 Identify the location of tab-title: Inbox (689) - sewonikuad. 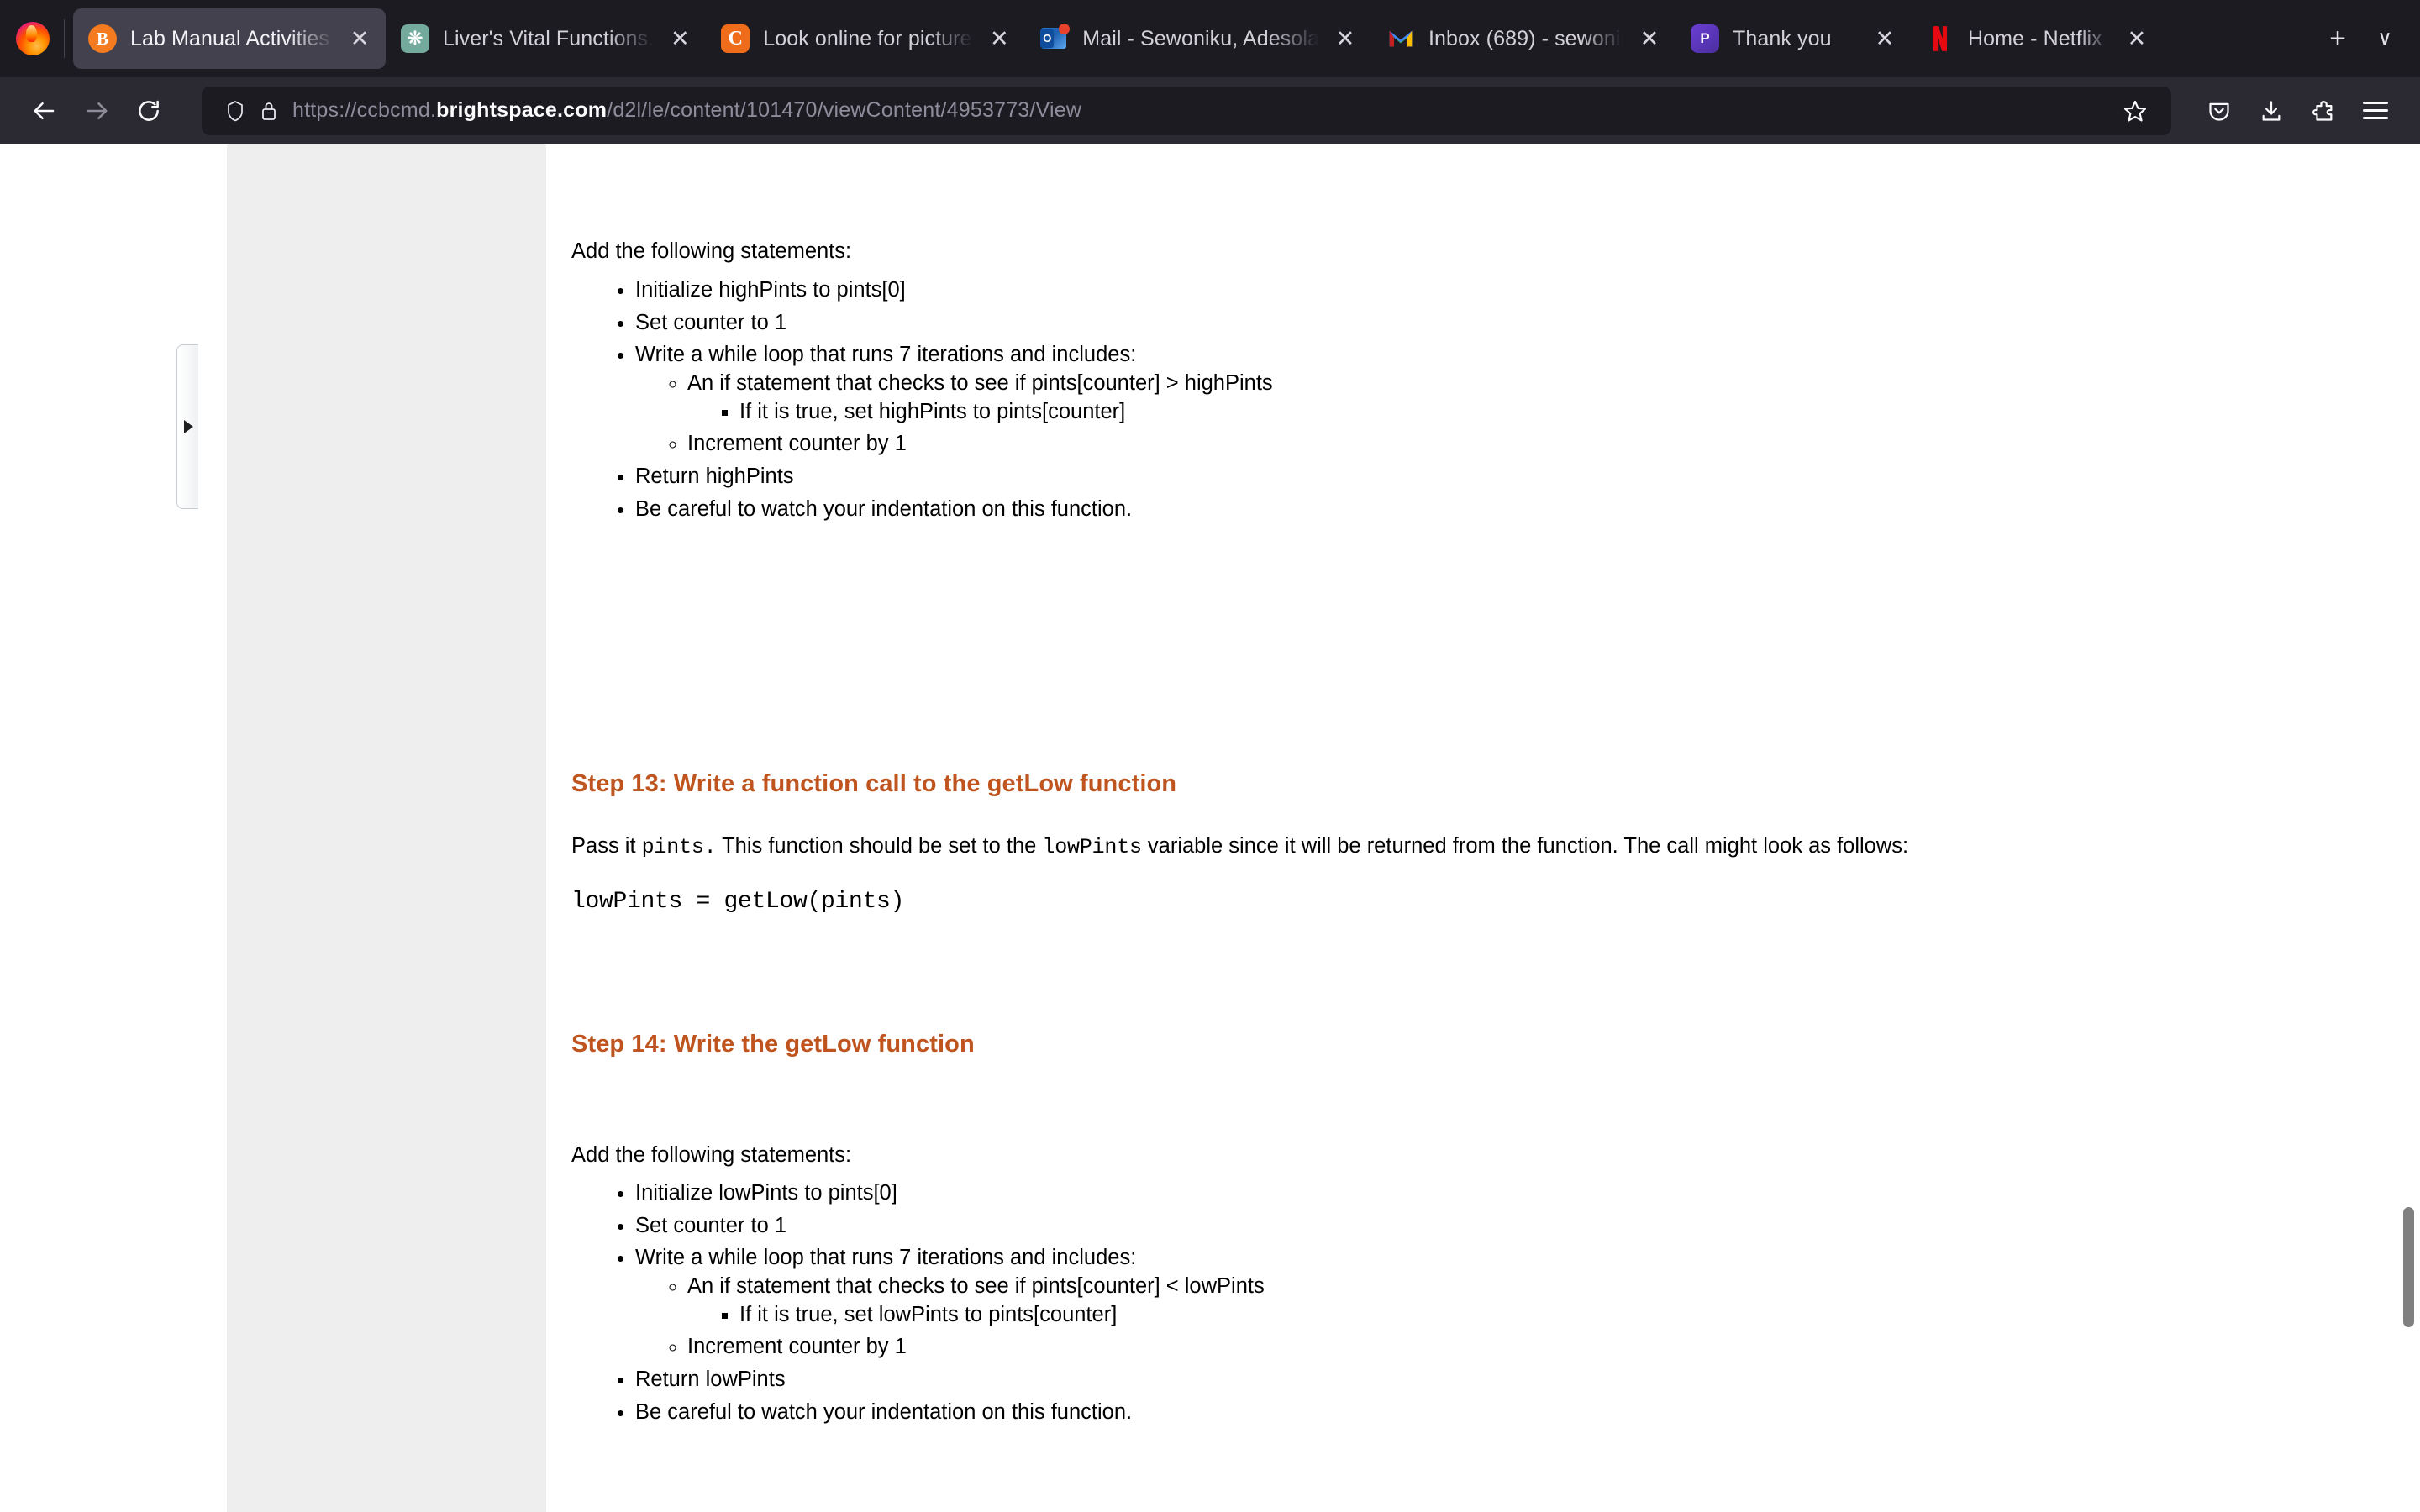
(1526, 38).